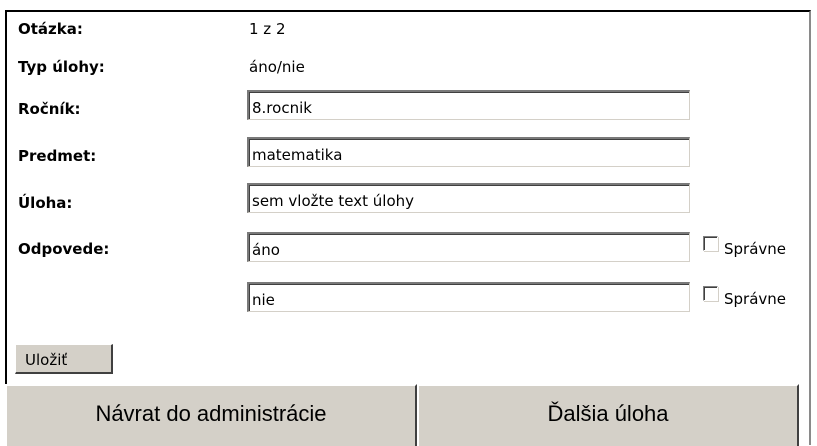  What do you see at coordinates (50, 29) in the screenshot?
I see `question-label: Otázka:` at bounding box center [50, 29].